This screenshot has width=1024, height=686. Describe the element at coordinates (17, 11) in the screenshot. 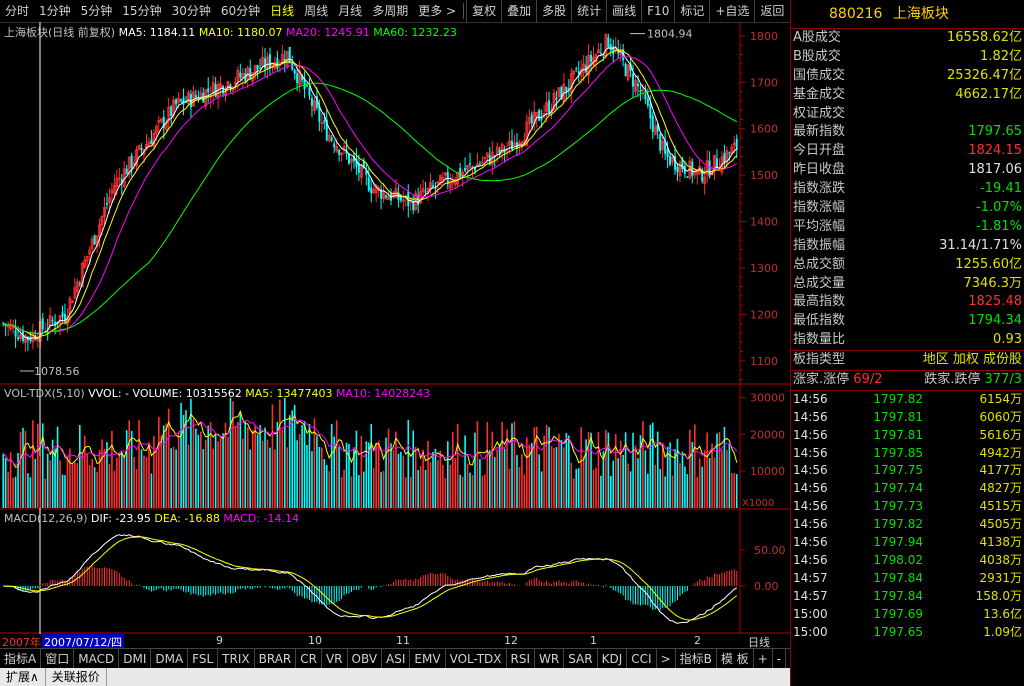

I see `period-tab-0: 分时` at that location.